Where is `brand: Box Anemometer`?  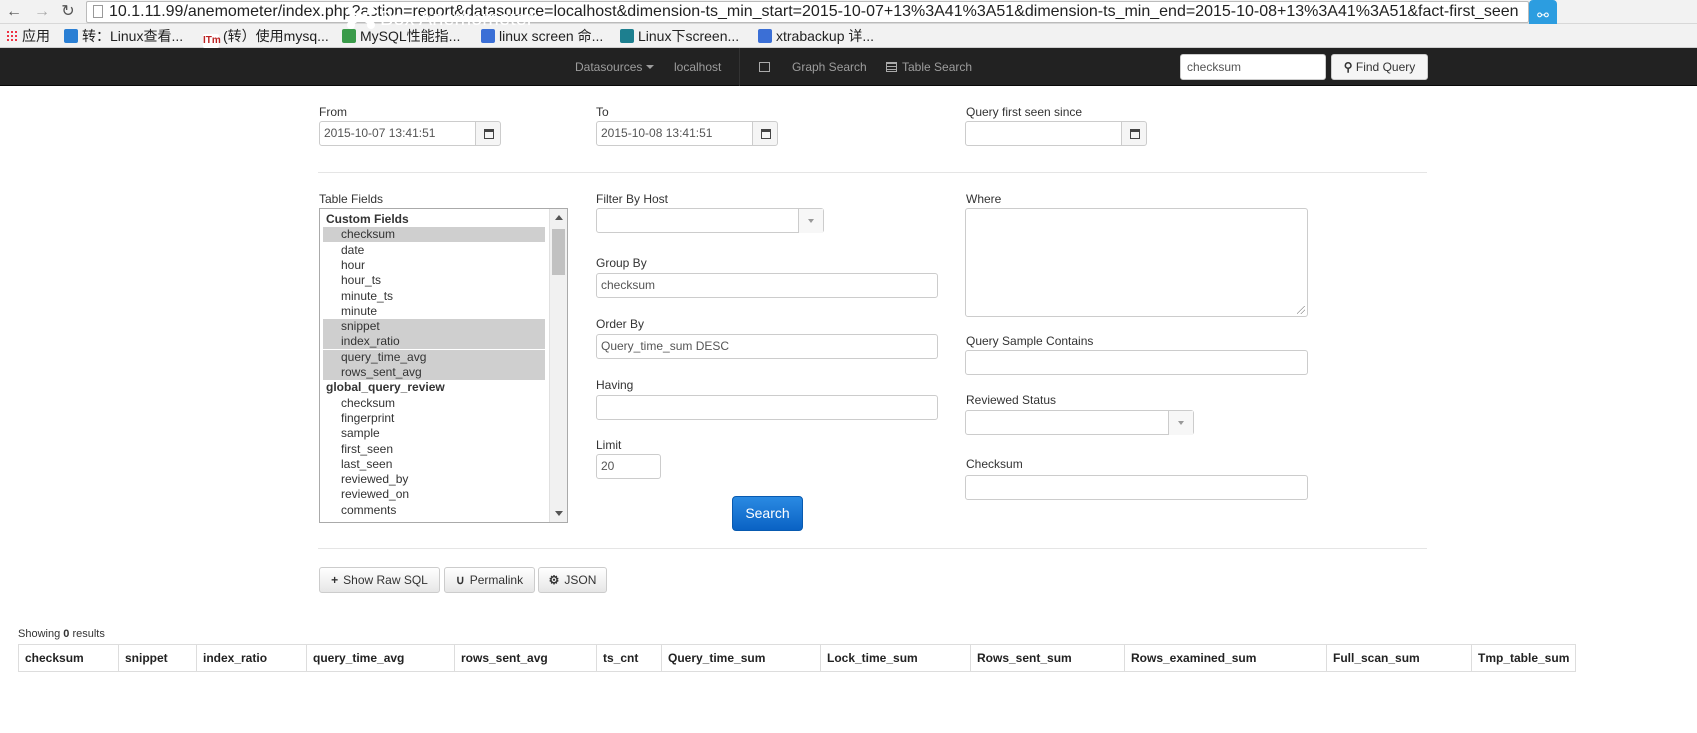 brand: Box Anemometer is located at coordinates (439, 19).